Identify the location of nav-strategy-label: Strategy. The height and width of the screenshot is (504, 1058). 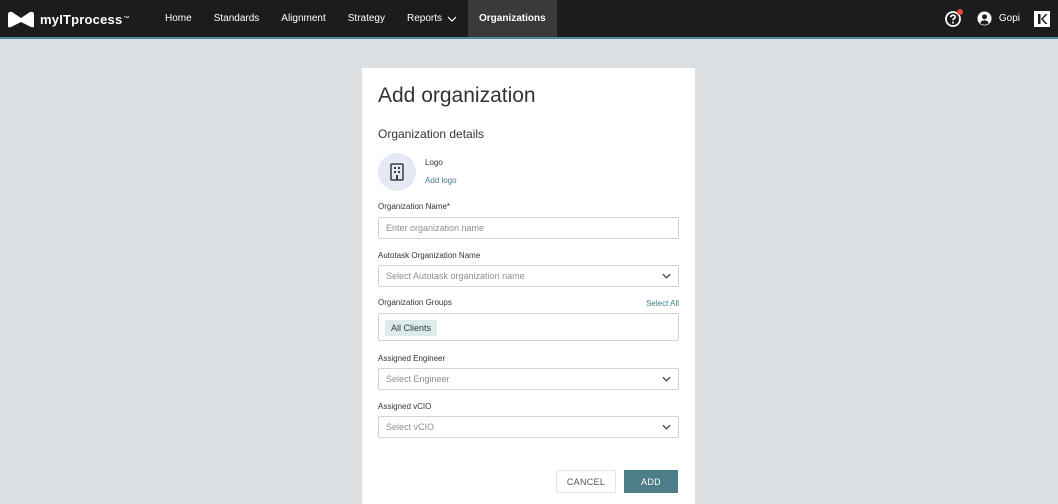
(366, 18).